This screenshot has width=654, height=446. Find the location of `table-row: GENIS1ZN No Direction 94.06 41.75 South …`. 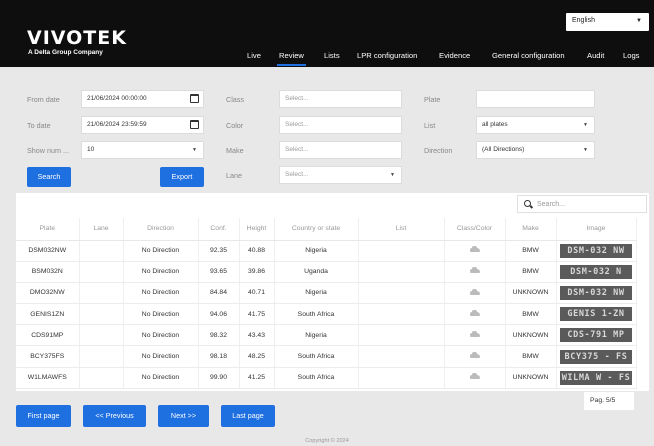

table-row: GENIS1ZN No Direction 94.06 41.75 South … is located at coordinates (326, 314).